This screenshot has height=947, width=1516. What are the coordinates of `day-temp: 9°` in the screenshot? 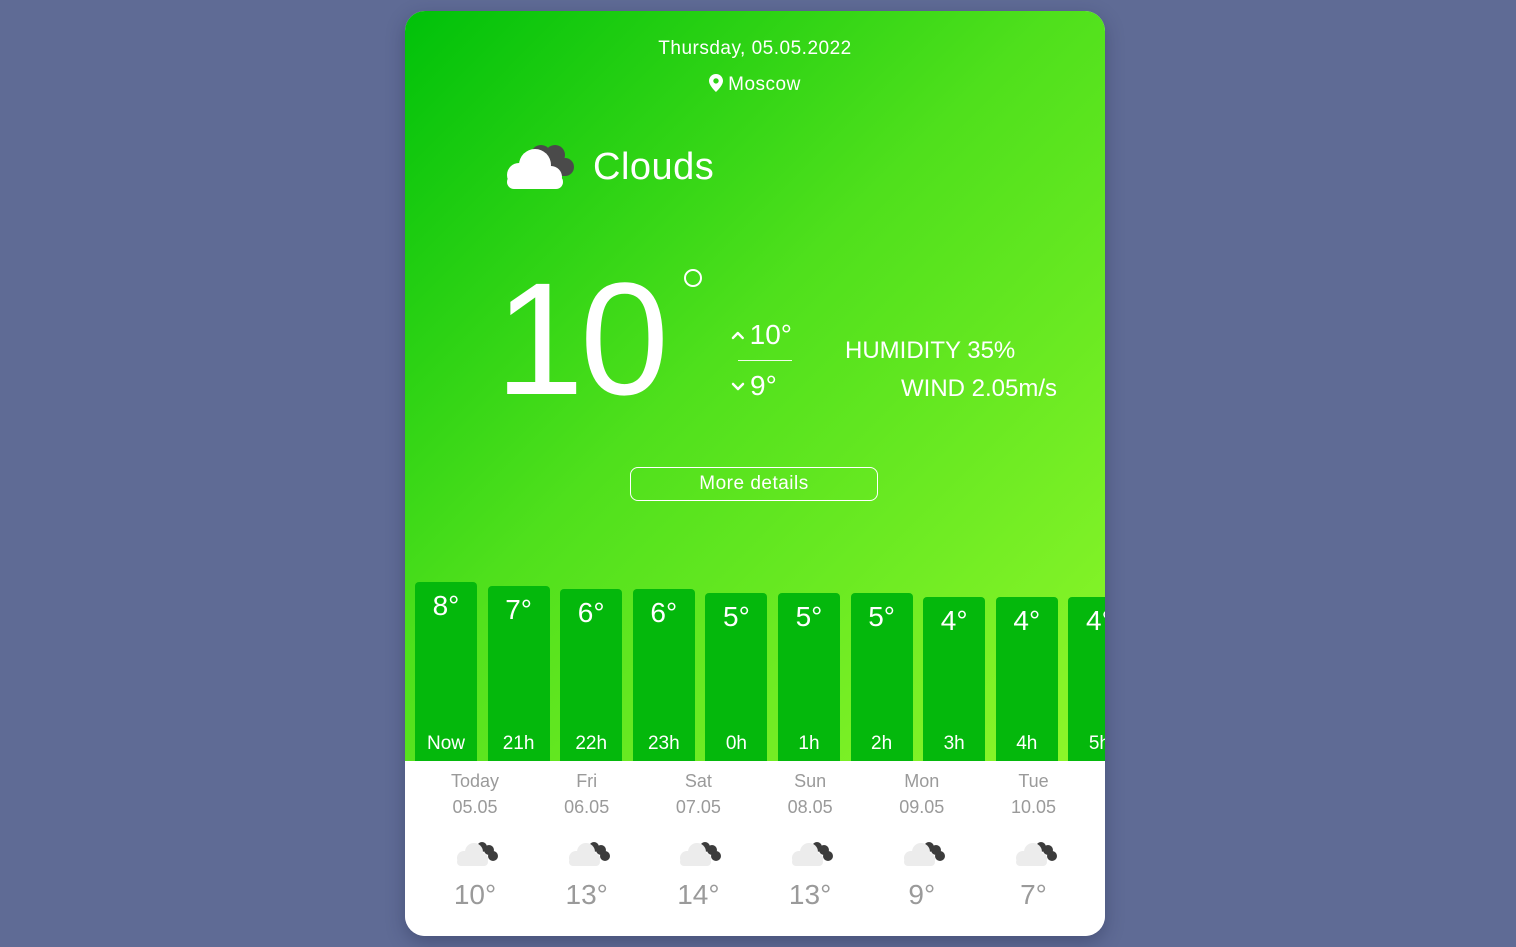 It's located at (922, 894).